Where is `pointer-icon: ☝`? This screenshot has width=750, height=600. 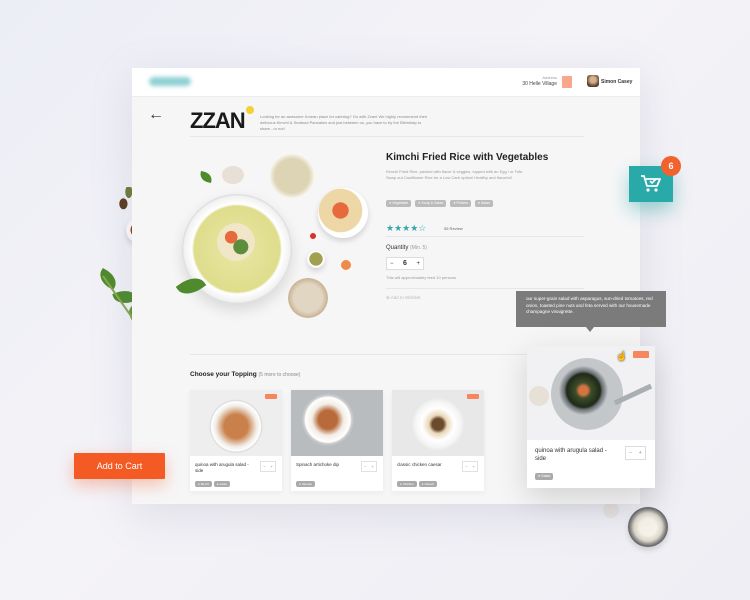
pointer-icon: ☝ is located at coordinates (622, 356).